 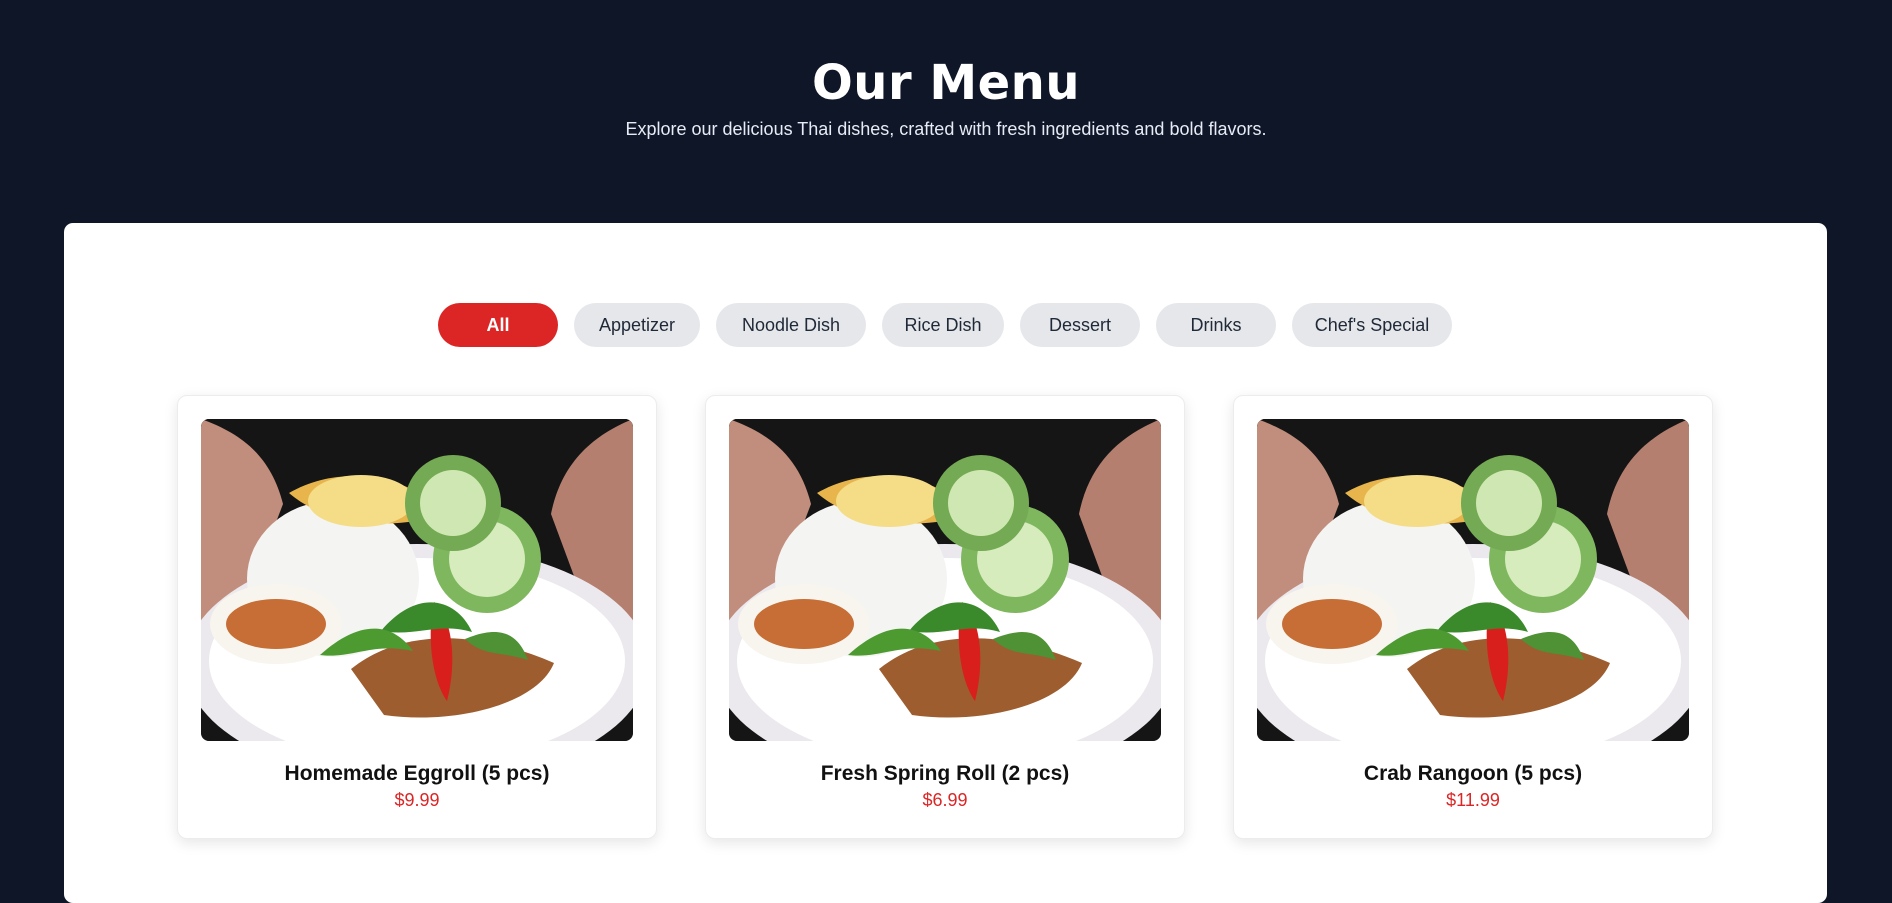 I want to click on menu-item-name: Homemade Eggroll (5 pcs), so click(x=417, y=773).